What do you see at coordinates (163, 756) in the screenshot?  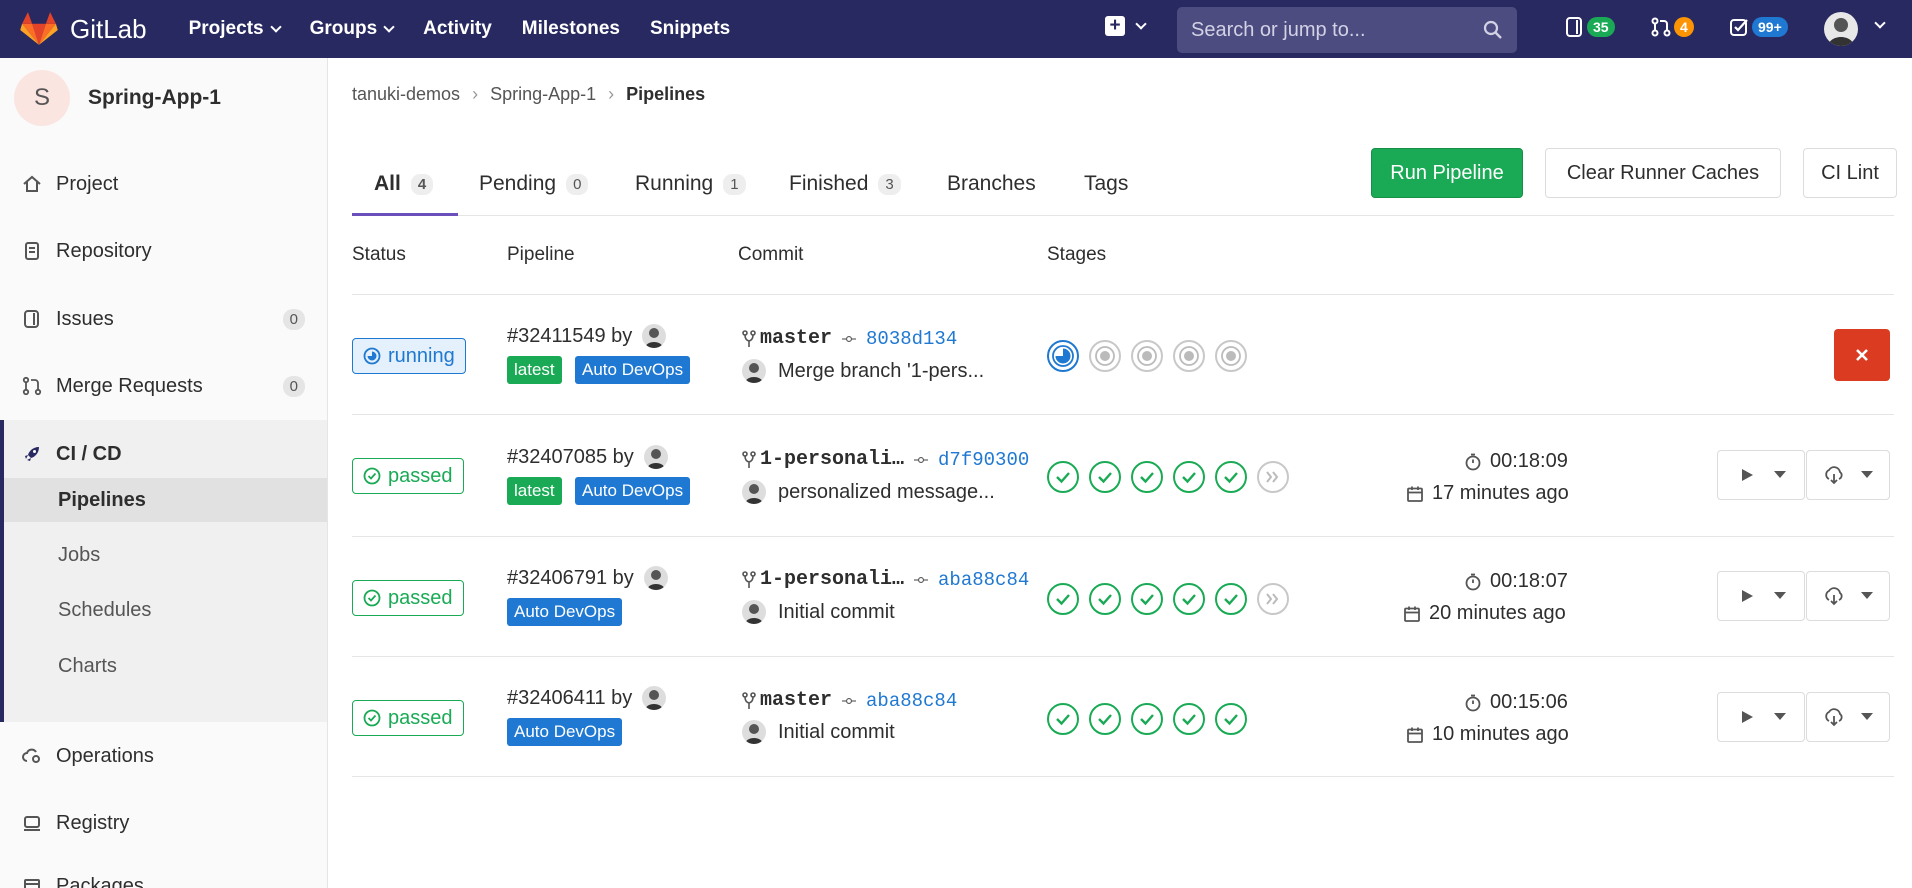 I see `sidebar-item-operations: Operations` at bounding box center [163, 756].